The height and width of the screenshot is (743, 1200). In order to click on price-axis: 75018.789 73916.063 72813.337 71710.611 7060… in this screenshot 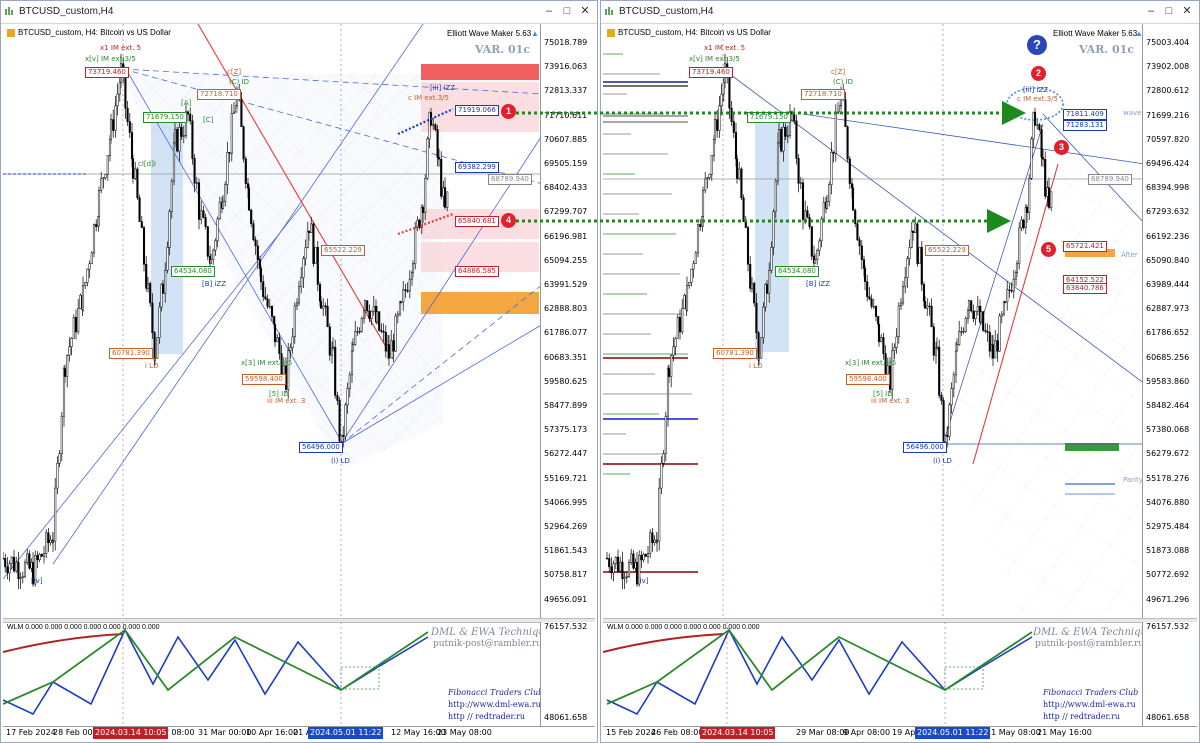, I will do `click(567, 321)`.